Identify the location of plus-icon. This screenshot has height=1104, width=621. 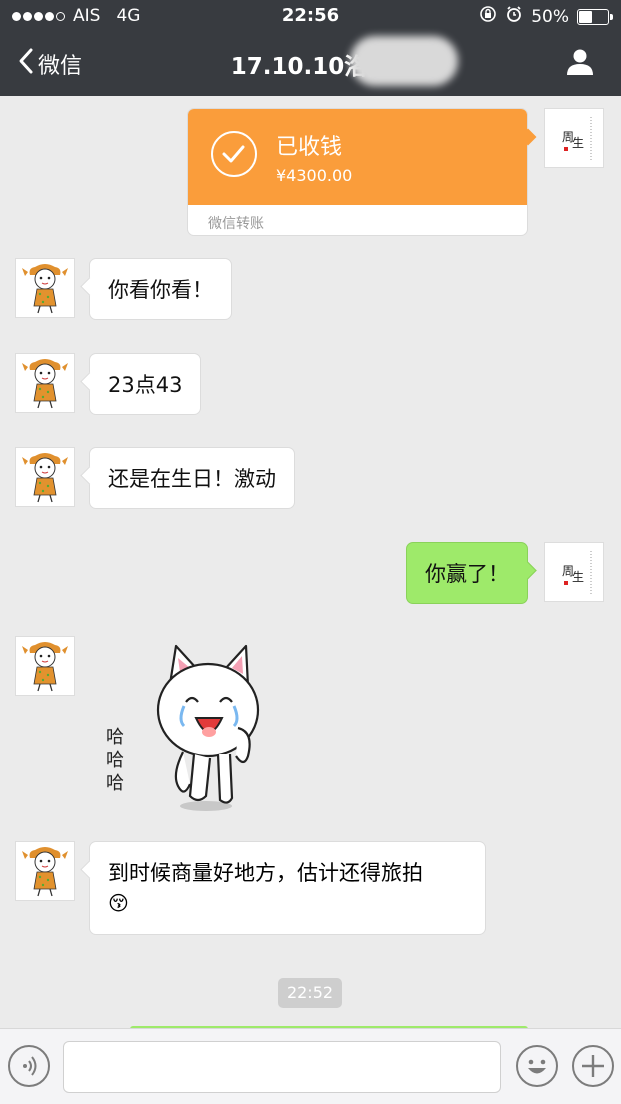
(593, 1066).